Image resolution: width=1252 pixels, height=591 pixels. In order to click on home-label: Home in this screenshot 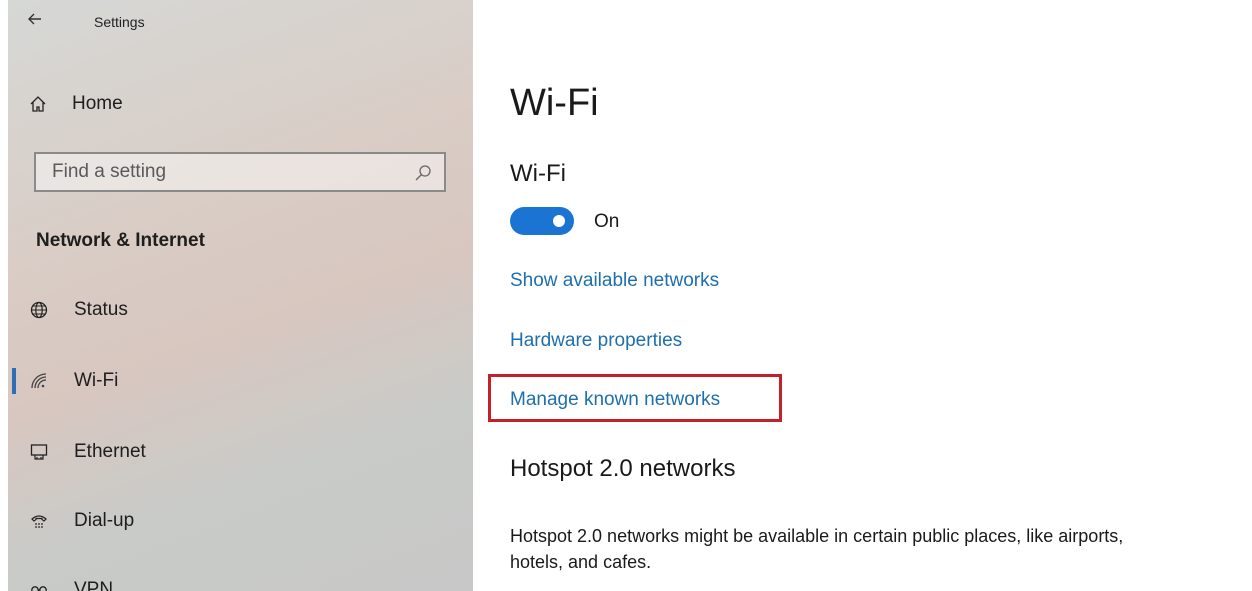, I will do `click(97, 103)`.